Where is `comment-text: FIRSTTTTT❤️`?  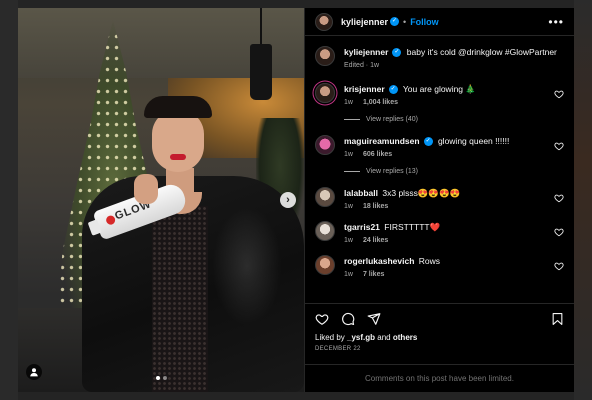
comment-text: FIRSTTTTT❤️ is located at coordinates (412, 227).